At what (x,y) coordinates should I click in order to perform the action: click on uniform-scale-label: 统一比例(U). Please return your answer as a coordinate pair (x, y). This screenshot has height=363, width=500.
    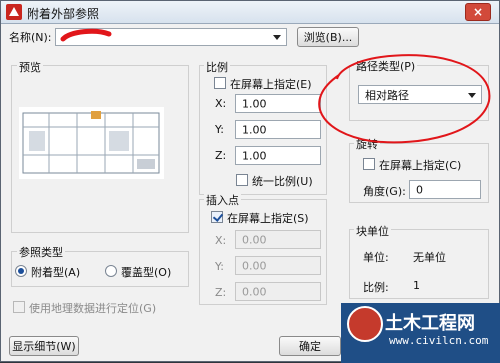
    Looking at the image, I should click on (282, 181).